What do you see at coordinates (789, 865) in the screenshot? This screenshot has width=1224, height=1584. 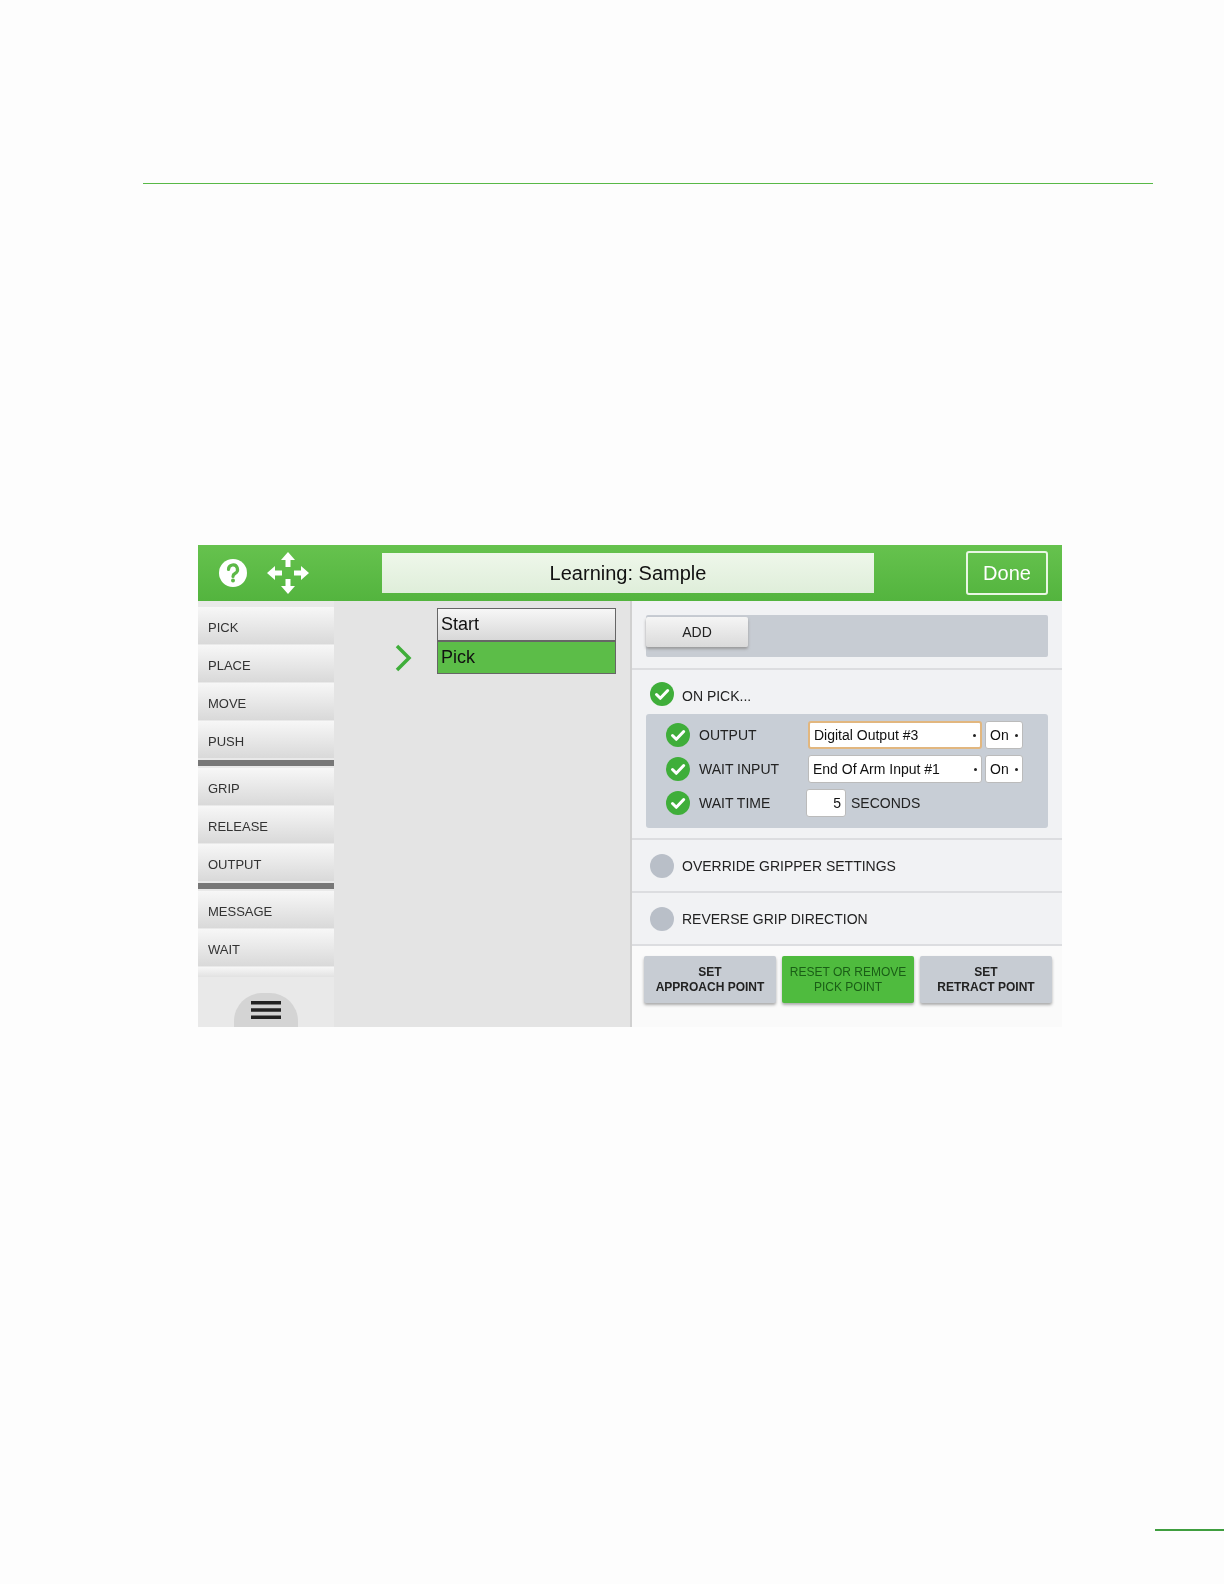 I see `option-label: OVERRIDE GRIPPER SETTINGS` at bounding box center [789, 865].